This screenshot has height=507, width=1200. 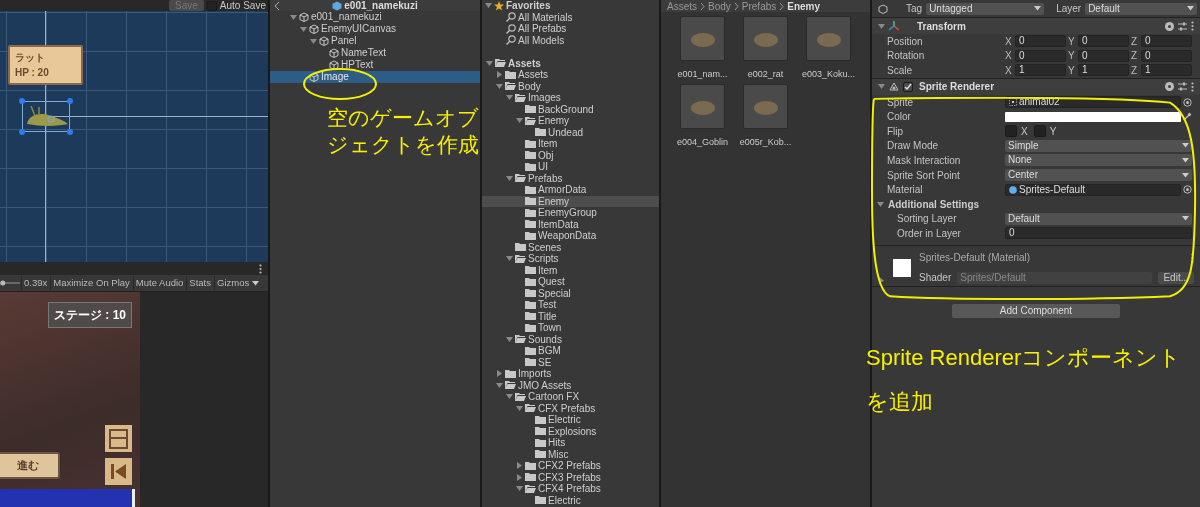 I want to click on advance-button: 進む, so click(x=30, y=465).